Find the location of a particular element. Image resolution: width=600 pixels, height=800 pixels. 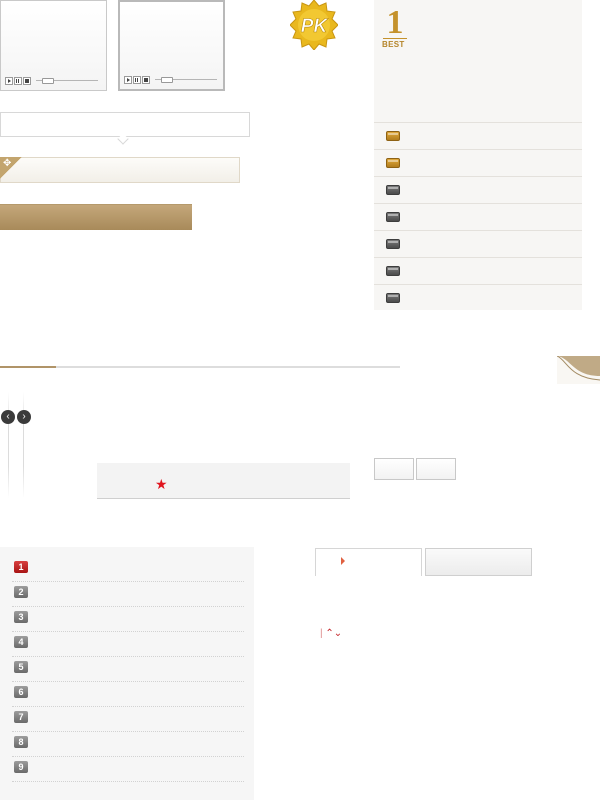

list-item: 6 is located at coordinates (128, 694).